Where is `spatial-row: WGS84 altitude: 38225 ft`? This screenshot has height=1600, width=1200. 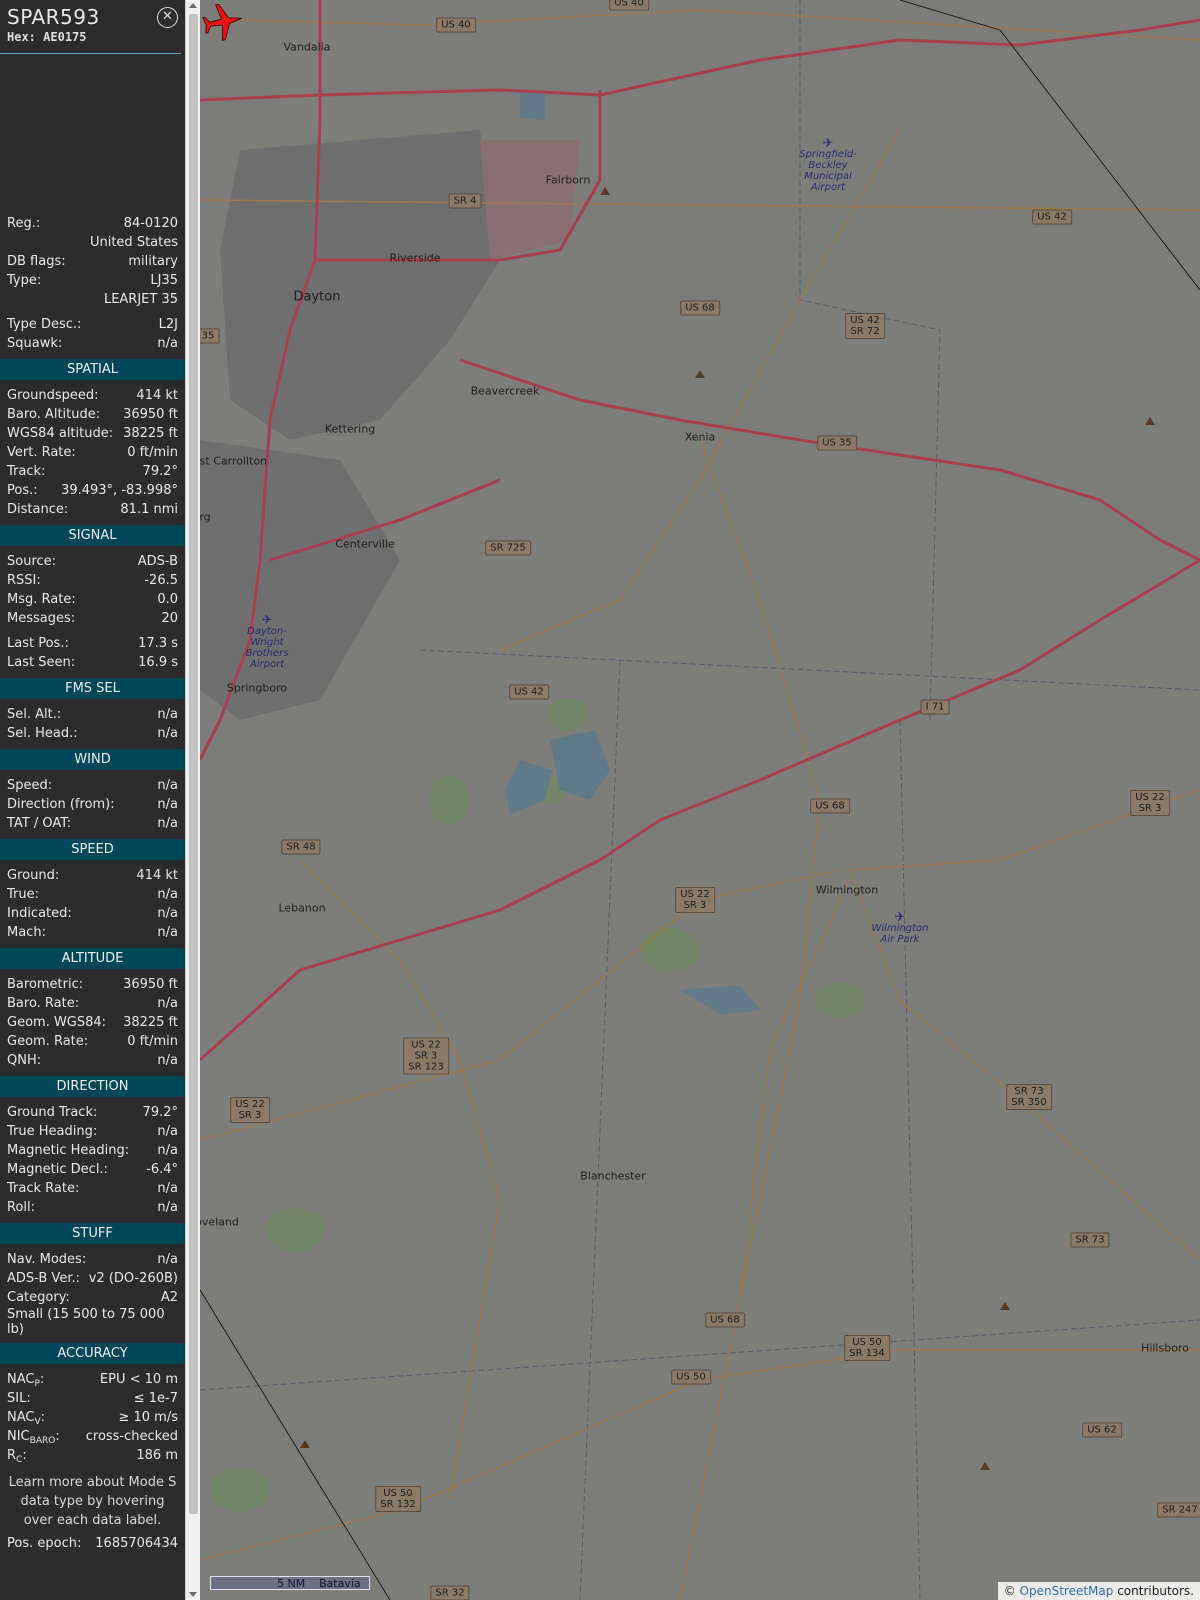 spatial-row: WGS84 altitude: 38225 ft is located at coordinates (92, 433).